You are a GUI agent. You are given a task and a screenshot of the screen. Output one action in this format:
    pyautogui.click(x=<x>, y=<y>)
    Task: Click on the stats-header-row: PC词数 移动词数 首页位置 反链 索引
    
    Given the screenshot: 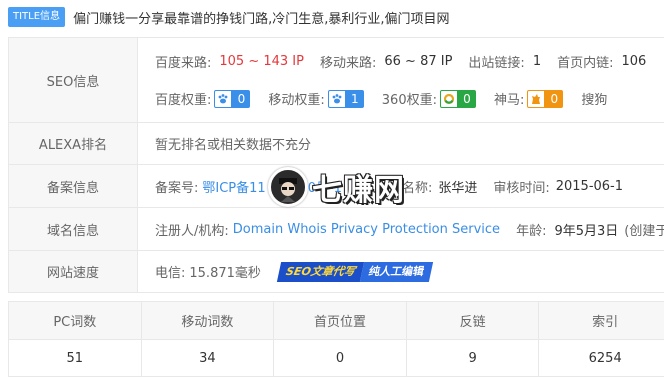 What is the action you would take?
    pyautogui.click(x=336, y=320)
    